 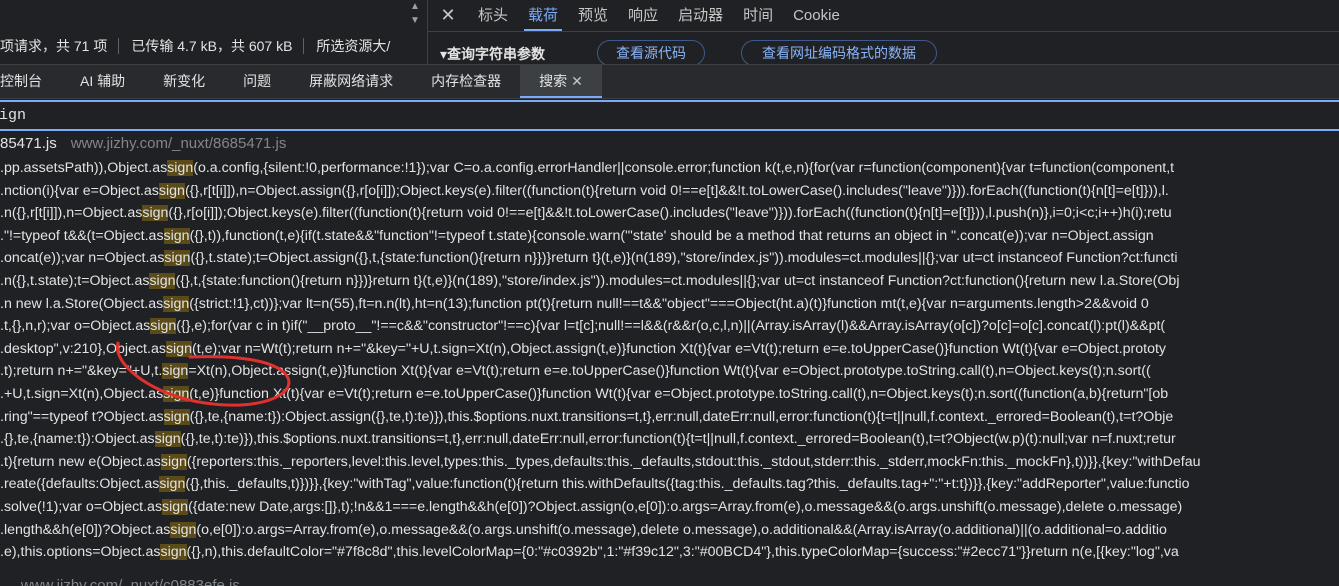 What do you see at coordinates (54, 46) in the screenshot?
I see `request-count: 项请求，共 71 项` at bounding box center [54, 46].